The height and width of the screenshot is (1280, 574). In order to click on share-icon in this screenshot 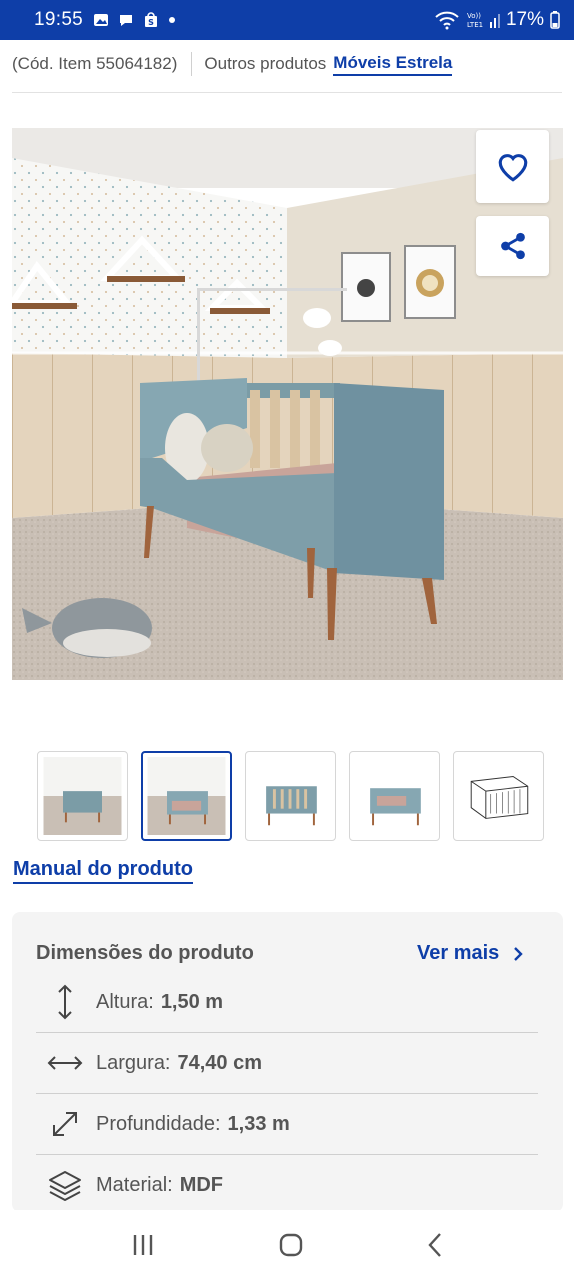, I will do `click(512, 246)`.